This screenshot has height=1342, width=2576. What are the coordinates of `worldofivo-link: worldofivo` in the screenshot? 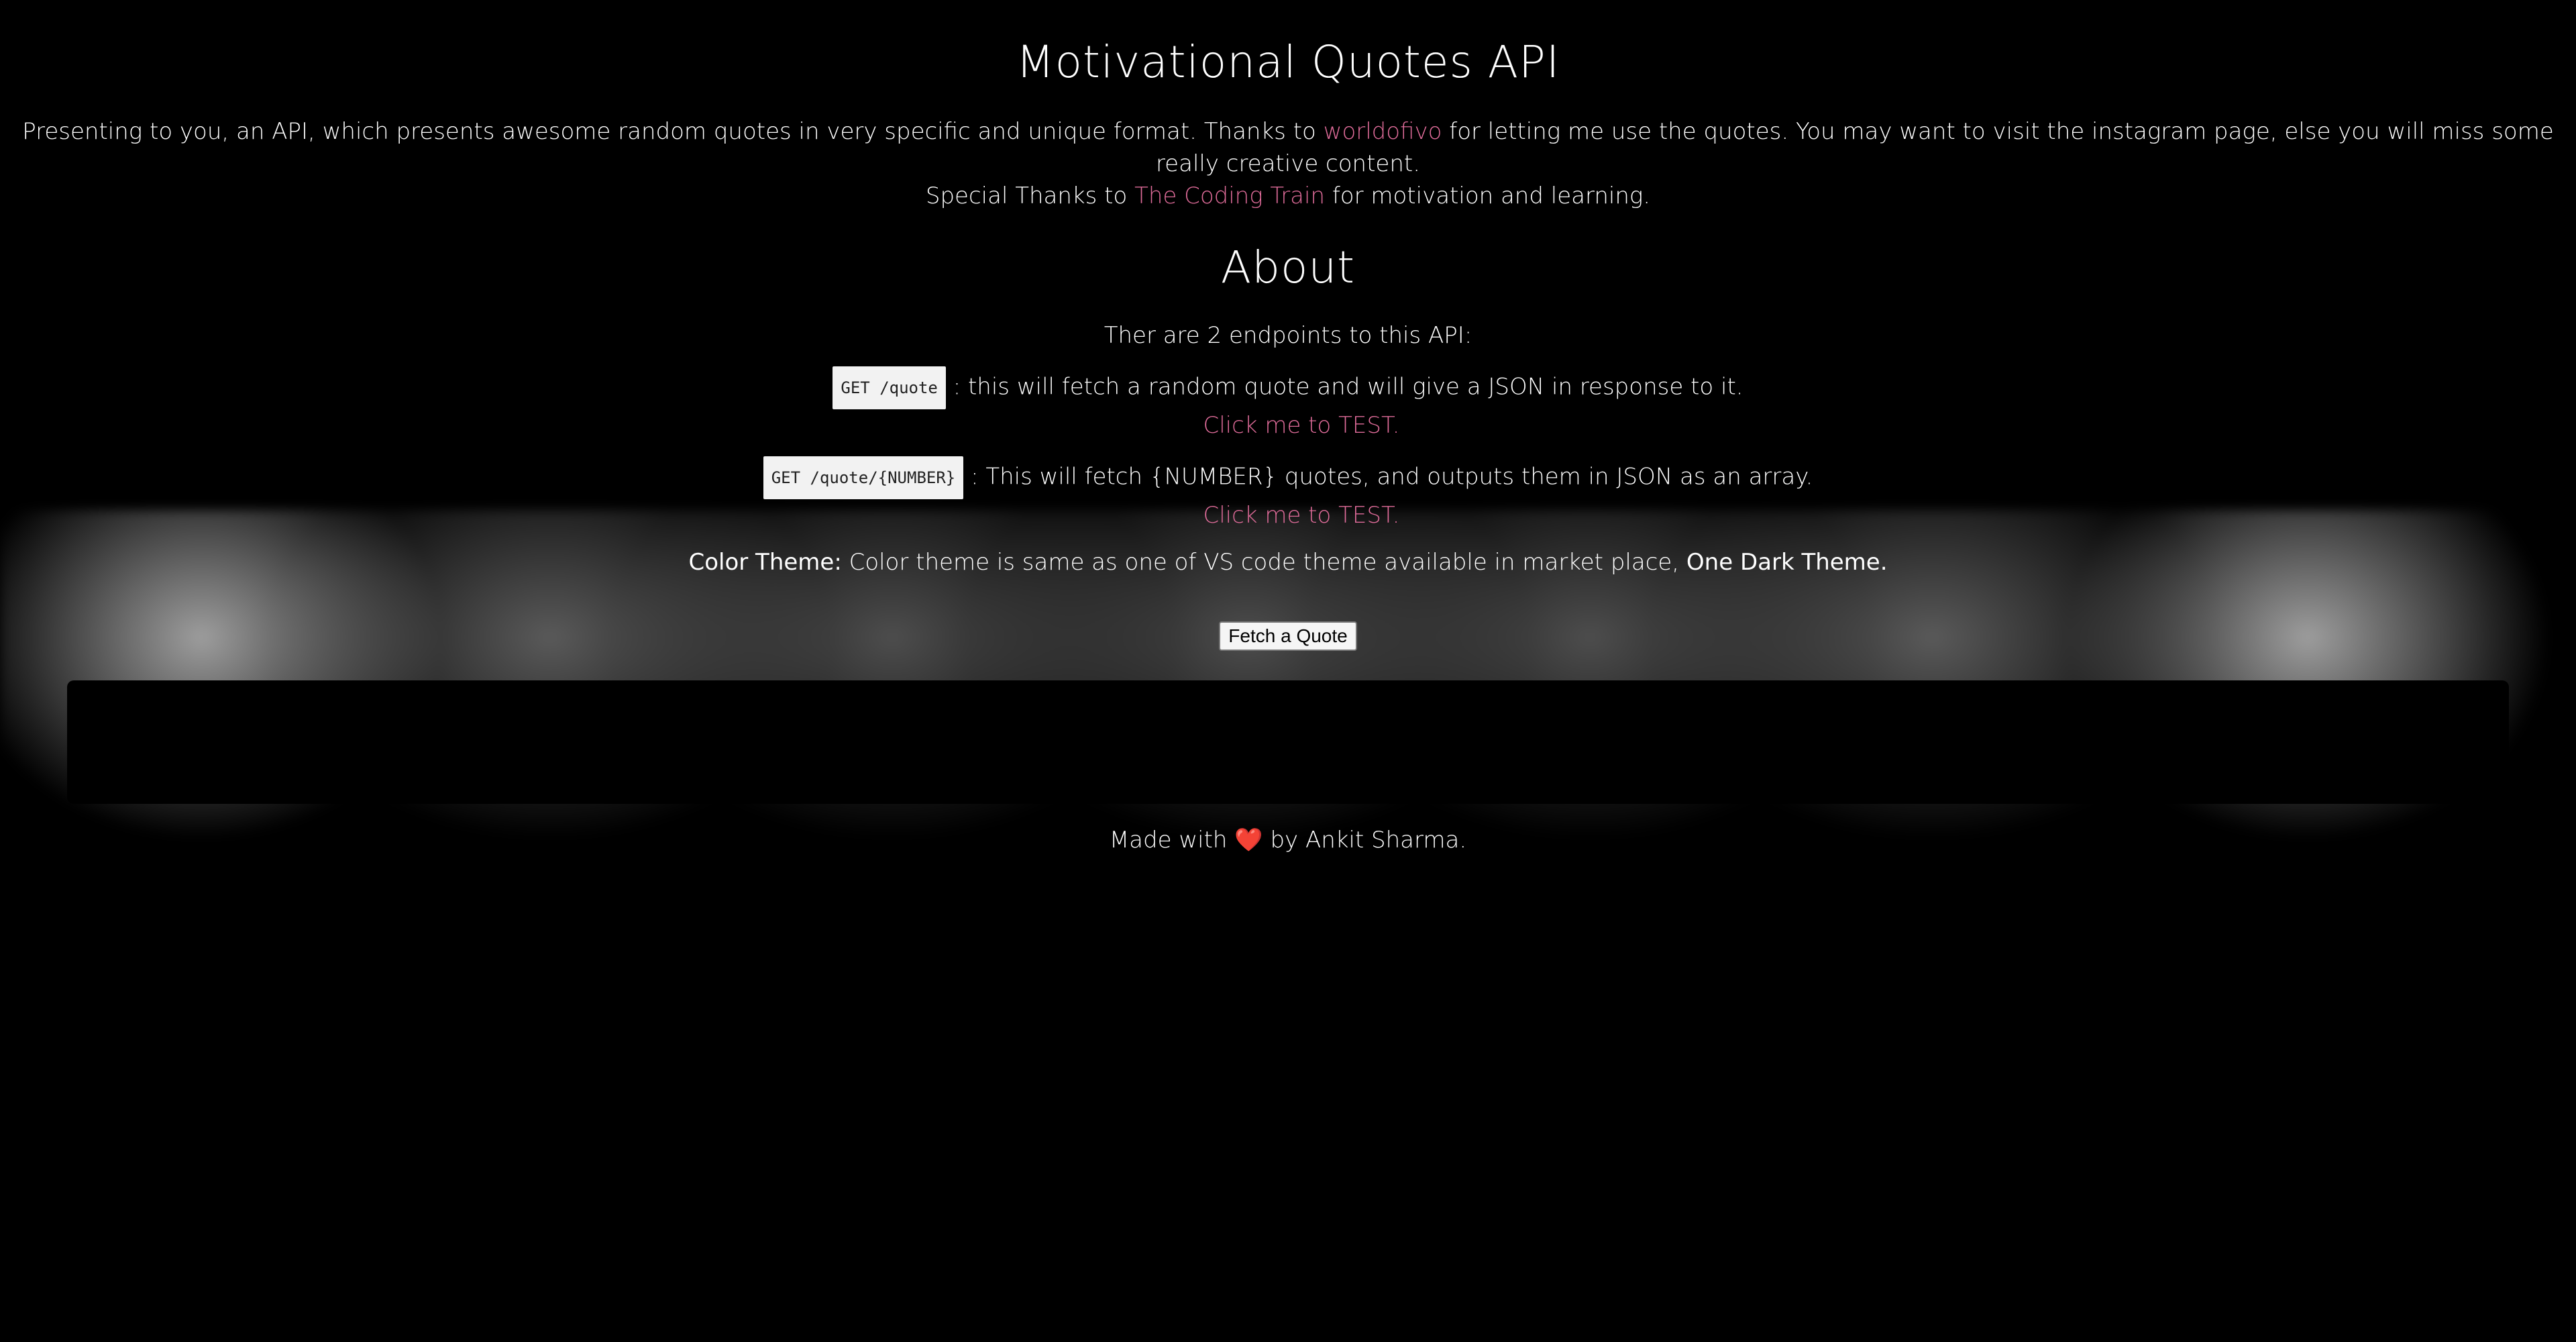 It's located at (1383, 131).